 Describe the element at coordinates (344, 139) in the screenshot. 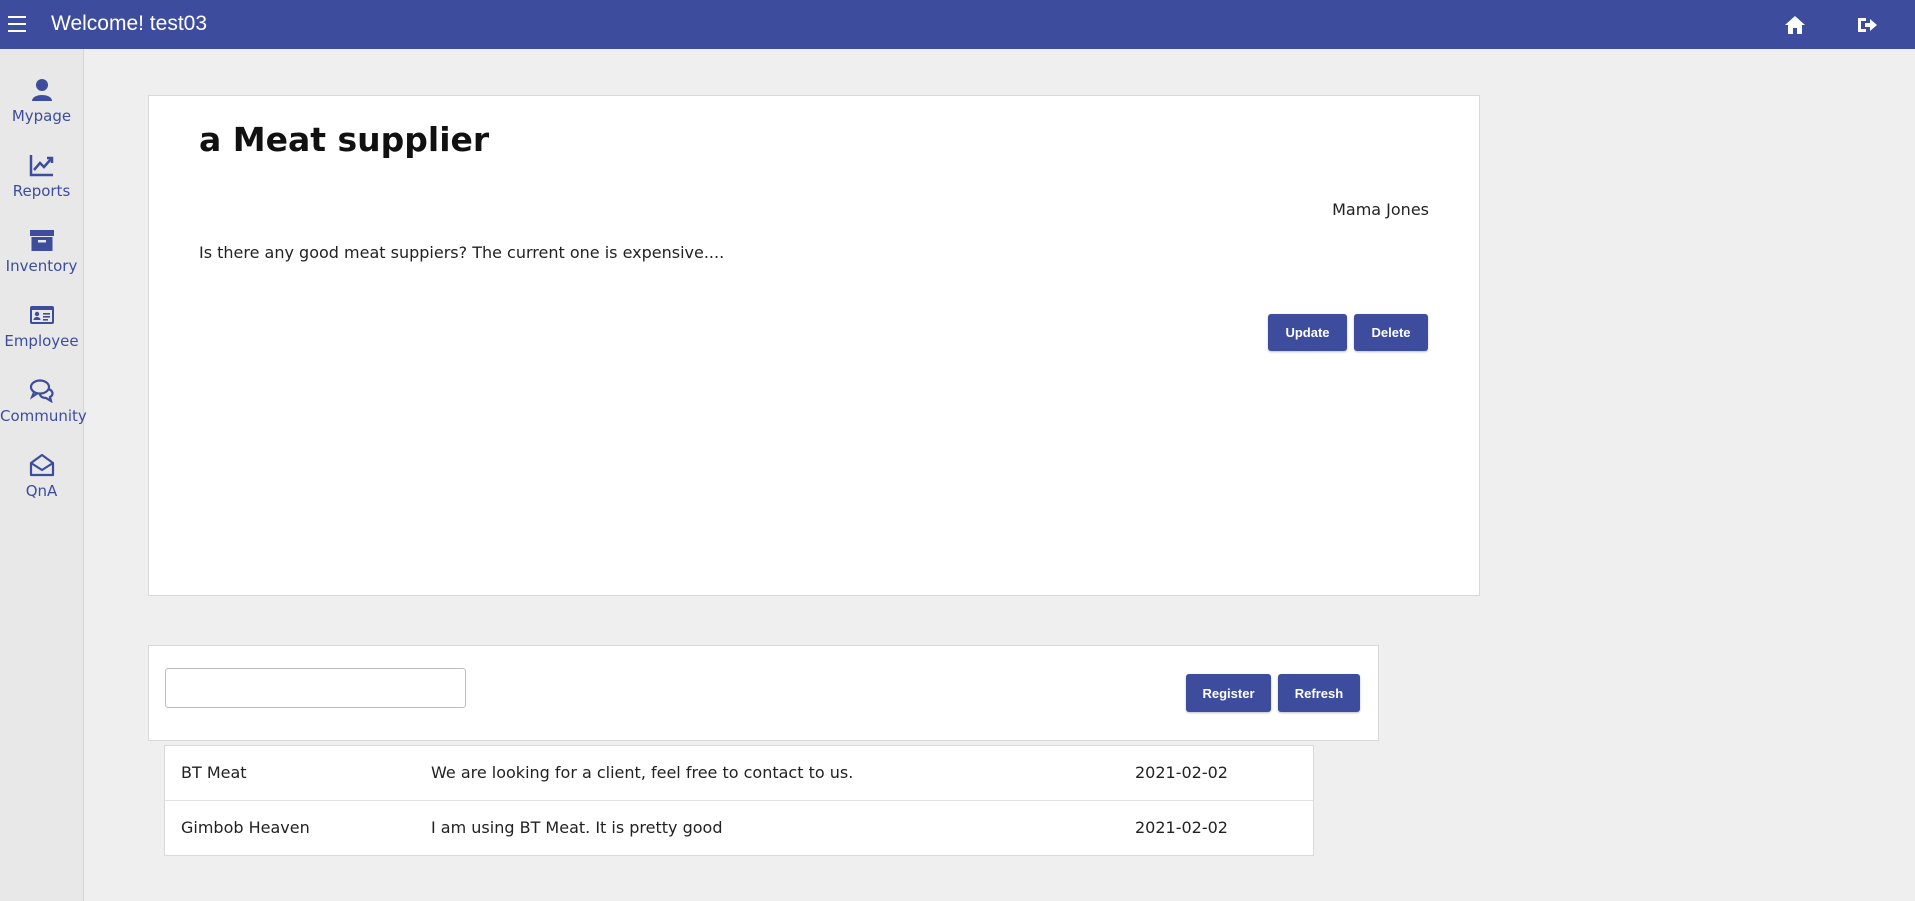

I see `post-title: a Meat supplier` at that location.